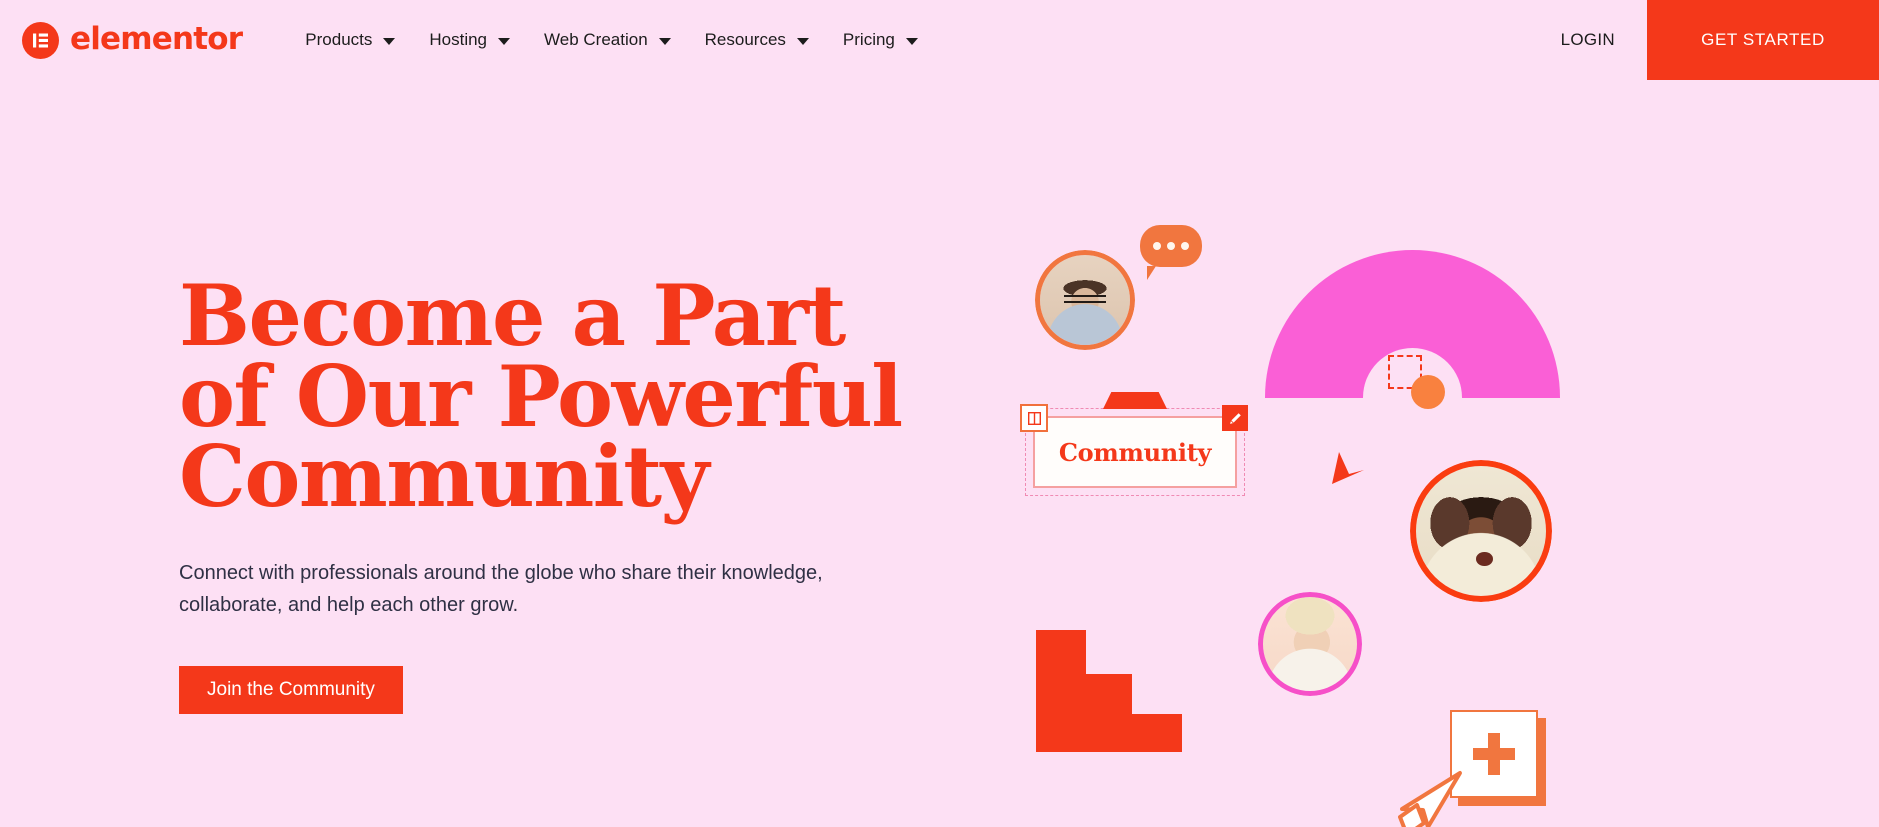 The height and width of the screenshot is (827, 1879). Describe the element at coordinates (156, 38) in the screenshot. I see `brand-name: elementor` at that location.